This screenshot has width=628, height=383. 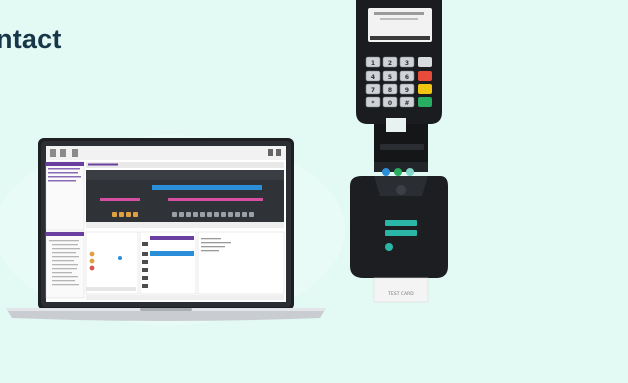 What do you see at coordinates (373, 63) in the screenshot?
I see `svg-text: 1` at bounding box center [373, 63].